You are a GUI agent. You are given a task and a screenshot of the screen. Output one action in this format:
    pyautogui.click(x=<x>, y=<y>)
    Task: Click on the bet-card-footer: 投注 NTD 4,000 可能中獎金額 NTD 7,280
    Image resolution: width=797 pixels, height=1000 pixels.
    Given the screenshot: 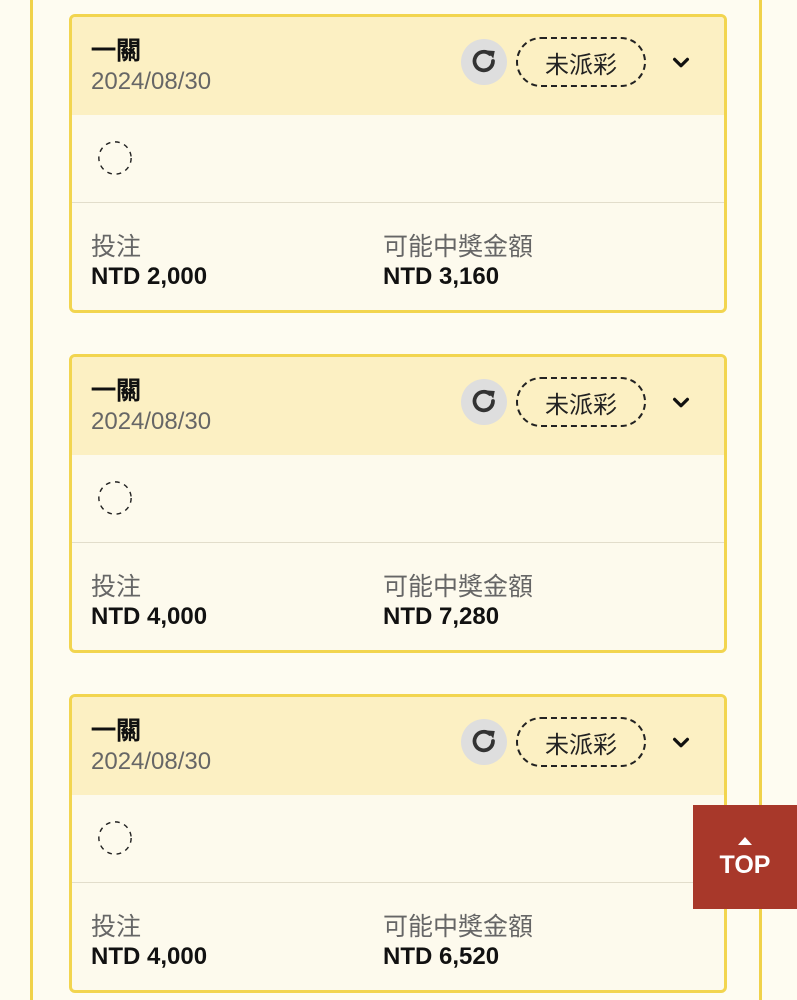 What is the action you would take?
    pyautogui.click(x=398, y=596)
    